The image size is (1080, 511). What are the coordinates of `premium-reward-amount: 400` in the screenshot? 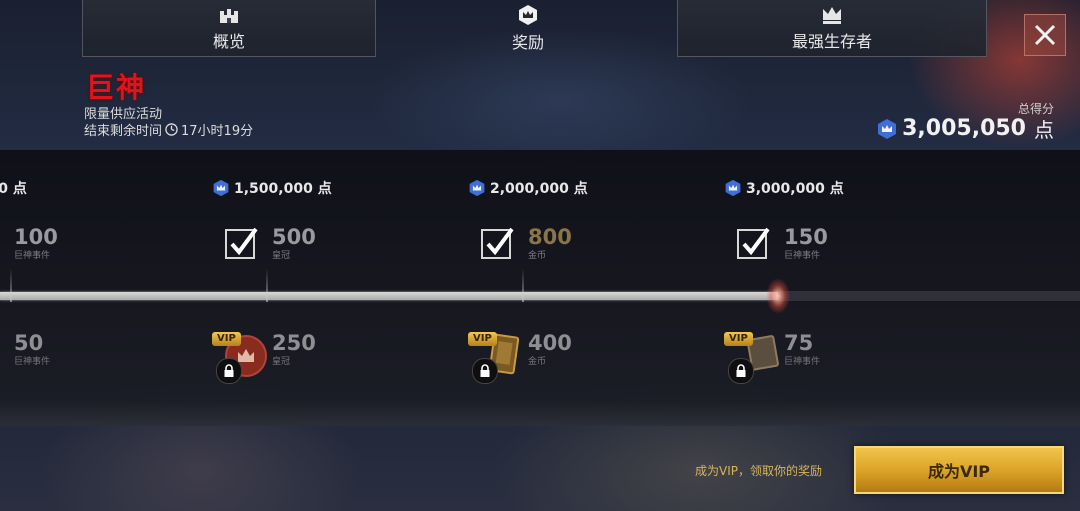 It's located at (550, 343).